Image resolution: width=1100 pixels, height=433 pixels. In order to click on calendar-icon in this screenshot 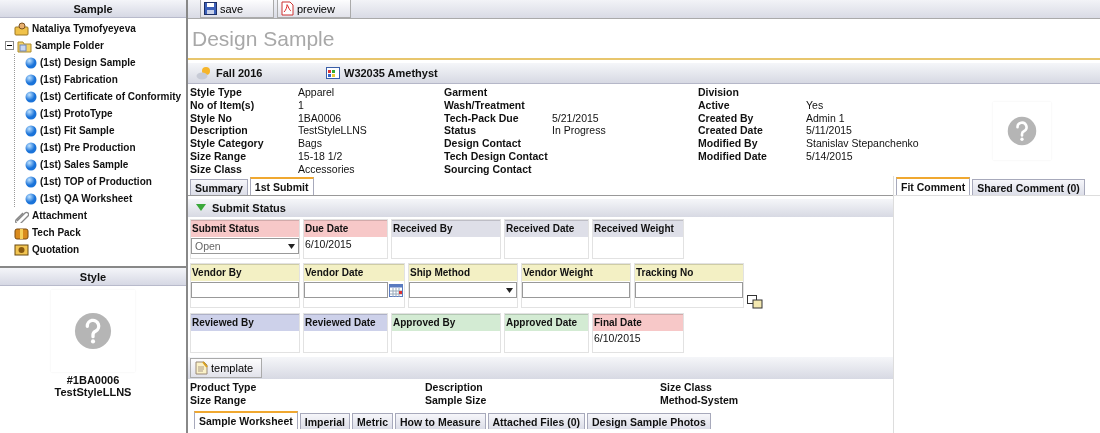, I will do `click(396, 290)`.